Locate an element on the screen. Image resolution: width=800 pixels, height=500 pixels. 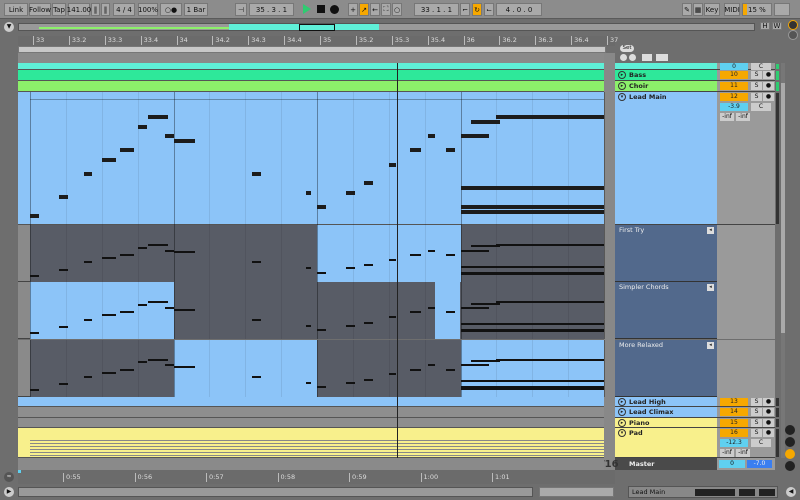
fit-width-button: W is located at coordinates (777, 26).